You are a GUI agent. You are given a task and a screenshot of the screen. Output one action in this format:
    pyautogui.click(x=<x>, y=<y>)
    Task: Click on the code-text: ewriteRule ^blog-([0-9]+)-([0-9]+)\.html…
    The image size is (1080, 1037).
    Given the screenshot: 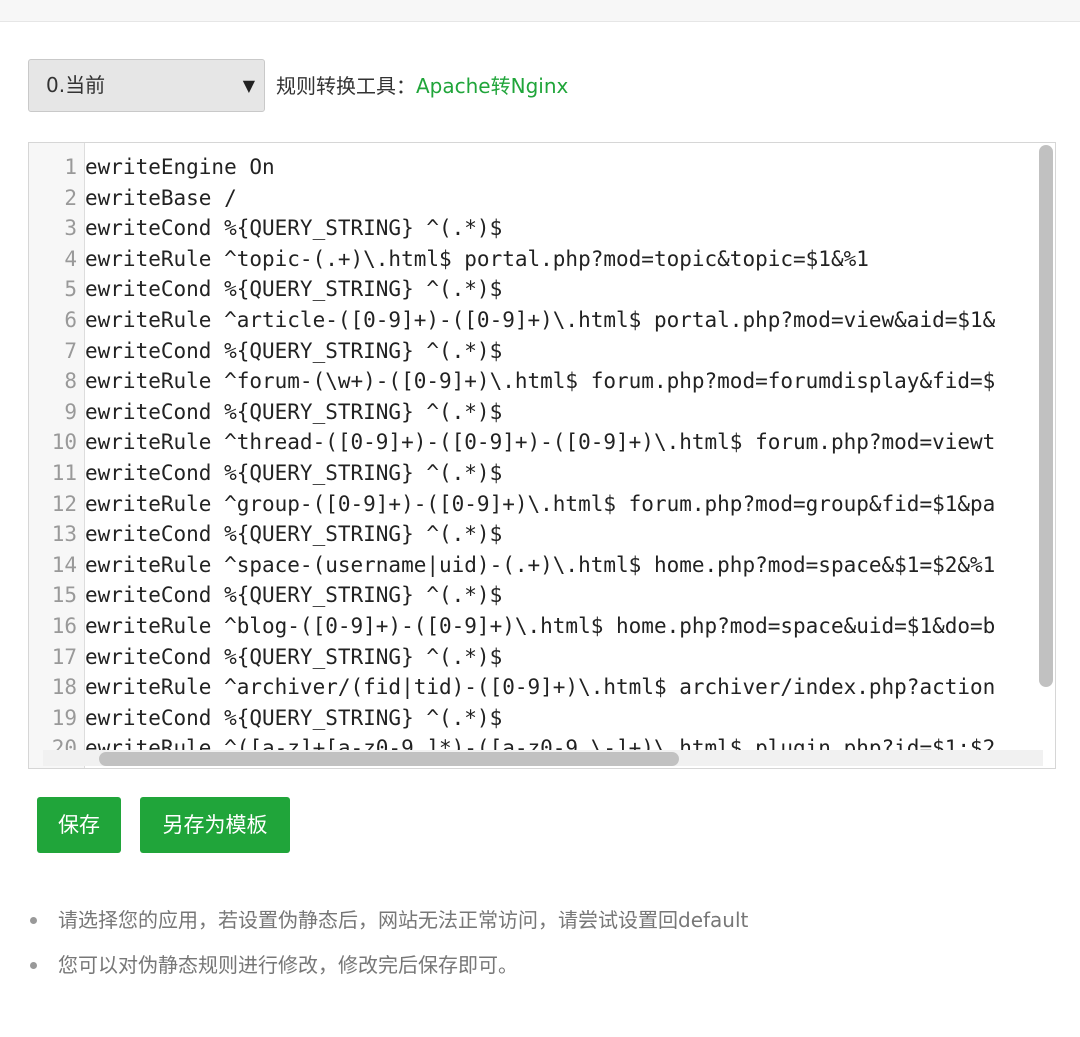 What is the action you would take?
    pyautogui.click(x=540, y=626)
    